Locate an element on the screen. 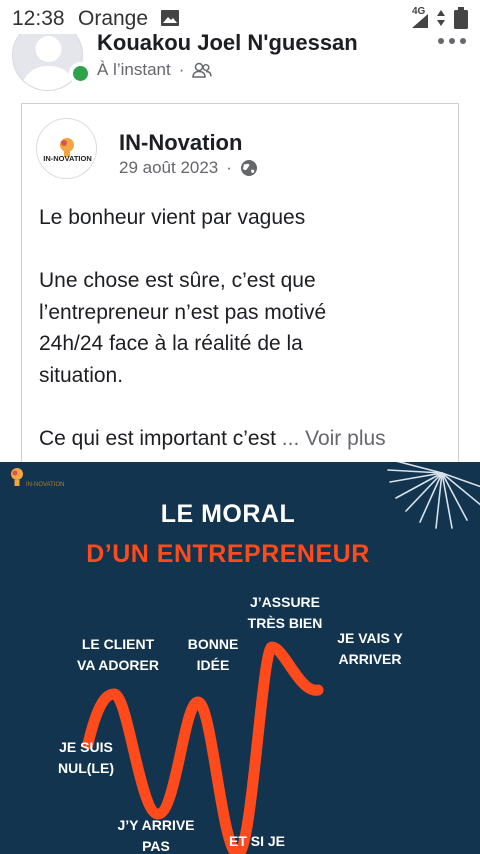 Image resolution: width=480 pixels, height=854 pixels. post-text-line: Ce qui est important c’est ... Voir plus is located at coordinates (244, 439).